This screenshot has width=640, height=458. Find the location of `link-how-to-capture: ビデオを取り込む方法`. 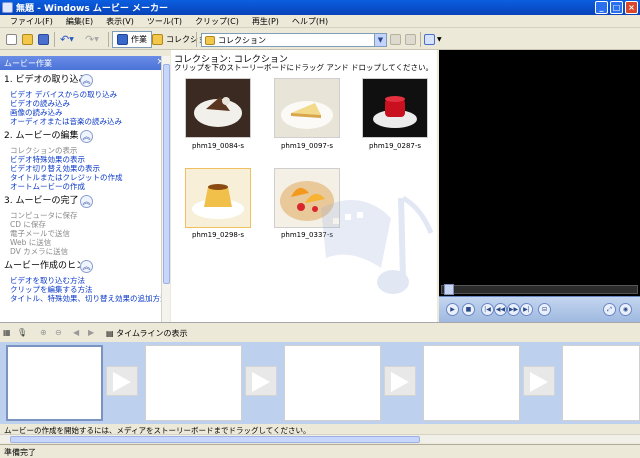

link-how-to-capture: ビデオを取り込む方法 is located at coordinates (84, 280).